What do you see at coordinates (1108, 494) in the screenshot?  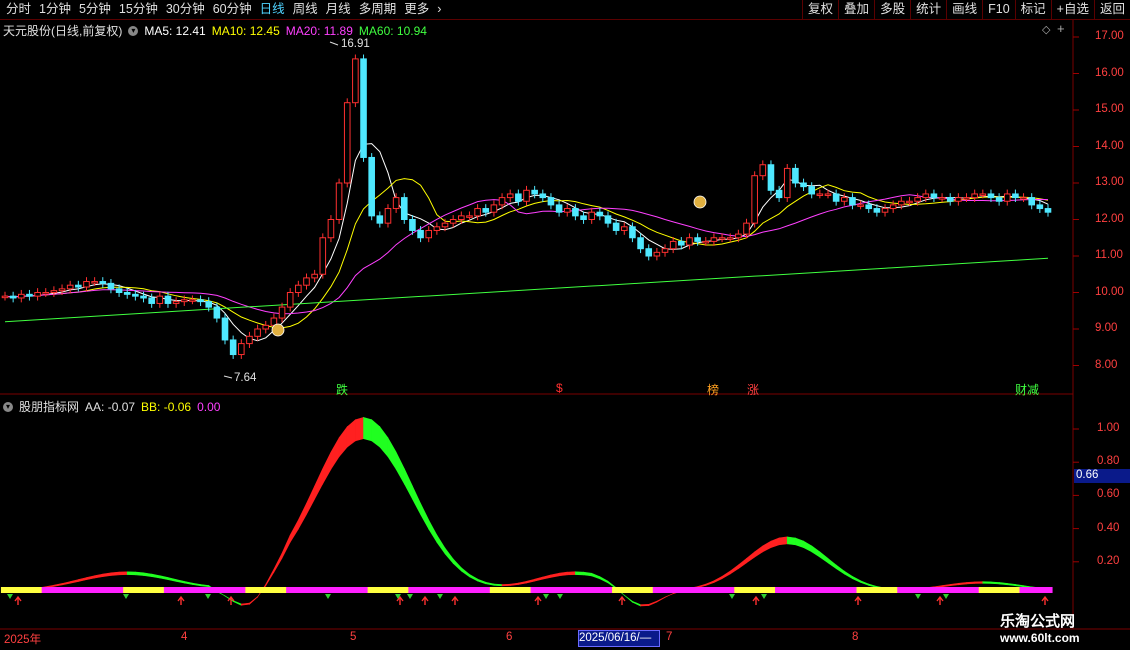 I see `indicator-tick-label: 0.60` at bounding box center [1108, 494].